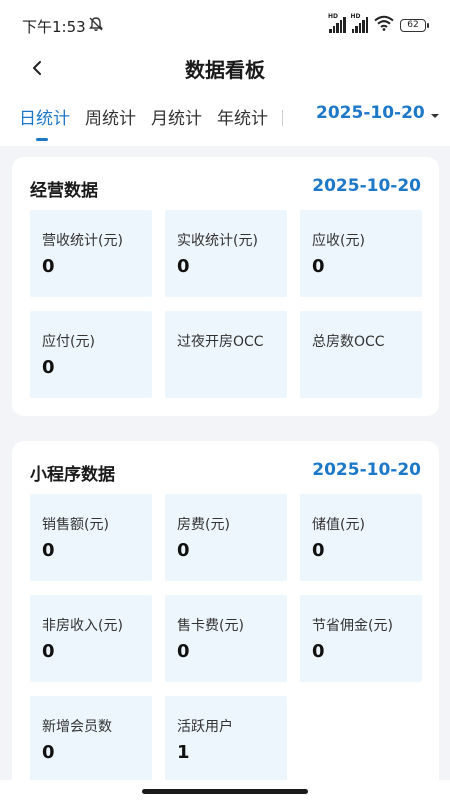 The width and height of the screenshot is (450, 800). I want to click on caret-down-icon, so click(434, 113).